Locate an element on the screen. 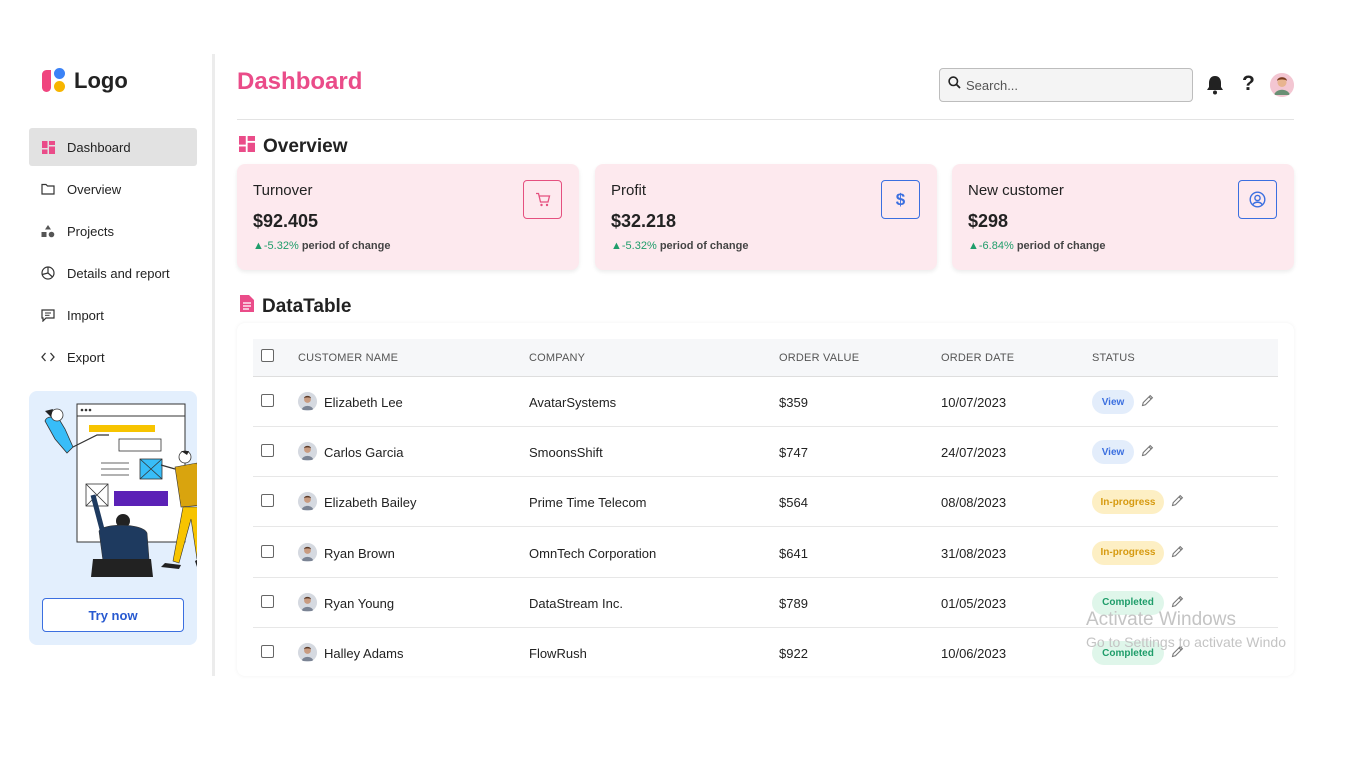 This screenshot has height=778, width=1350. column-header: STATUS is located at coordinates (1113, 358).